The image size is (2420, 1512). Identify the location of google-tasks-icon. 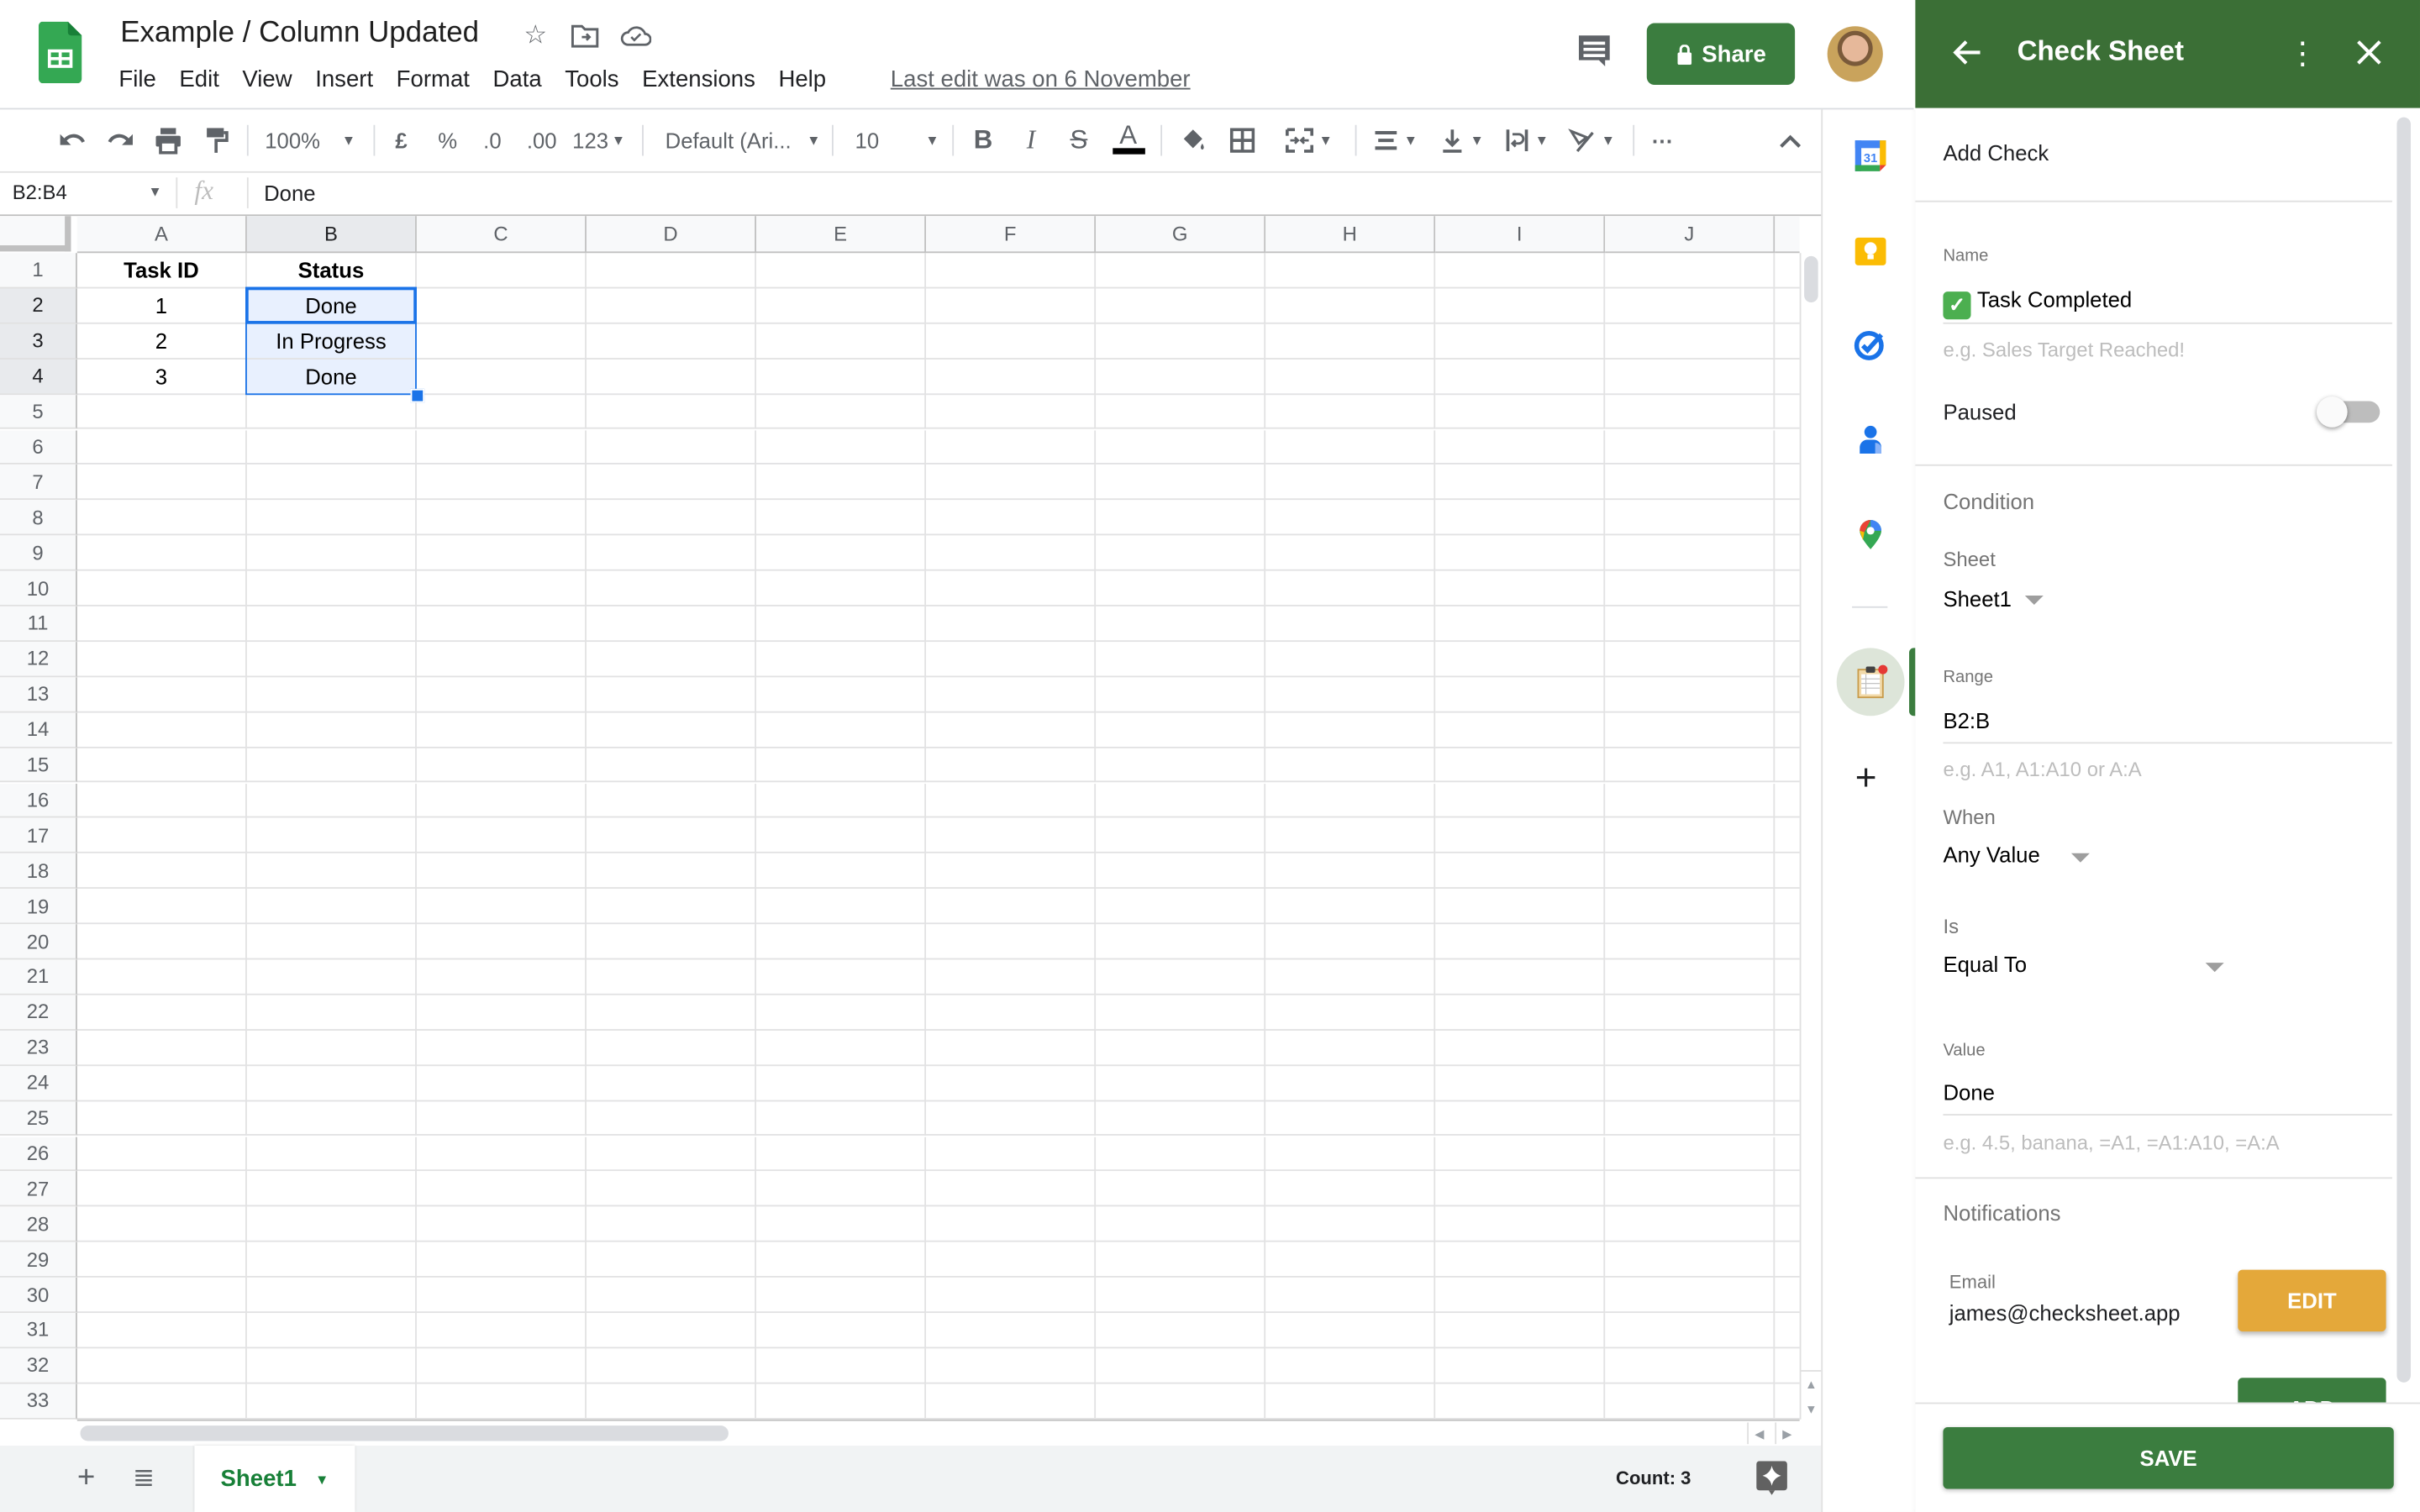
(1870, 344).